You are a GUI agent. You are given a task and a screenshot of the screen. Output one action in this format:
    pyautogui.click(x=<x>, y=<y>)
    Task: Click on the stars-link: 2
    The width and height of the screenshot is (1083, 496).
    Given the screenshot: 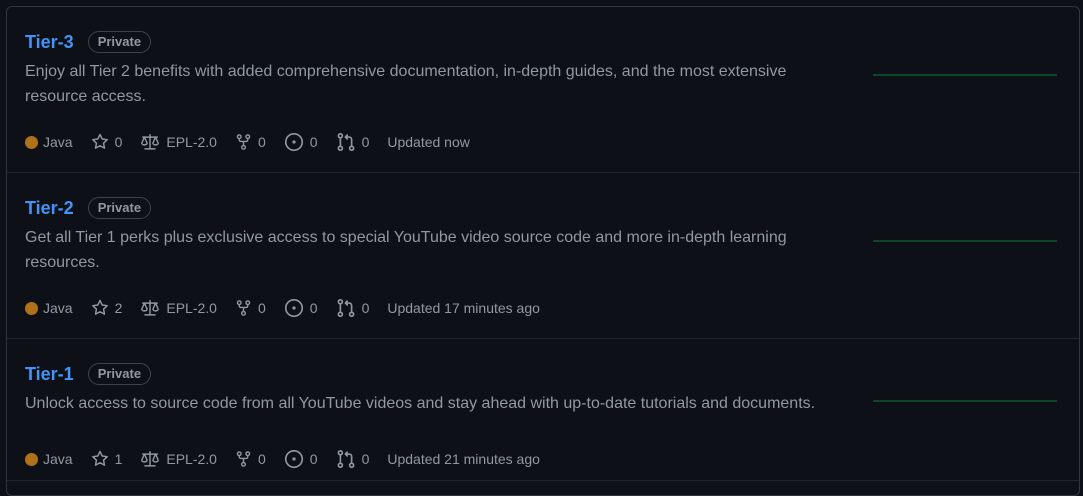 What is the action you would take?
    pyautogui.click(x=107, y=308)
    